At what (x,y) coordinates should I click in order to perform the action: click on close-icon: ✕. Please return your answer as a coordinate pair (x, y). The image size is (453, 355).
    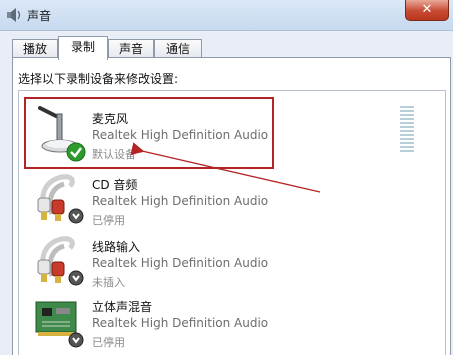
    Looking at the image, I should click on (427, 9).